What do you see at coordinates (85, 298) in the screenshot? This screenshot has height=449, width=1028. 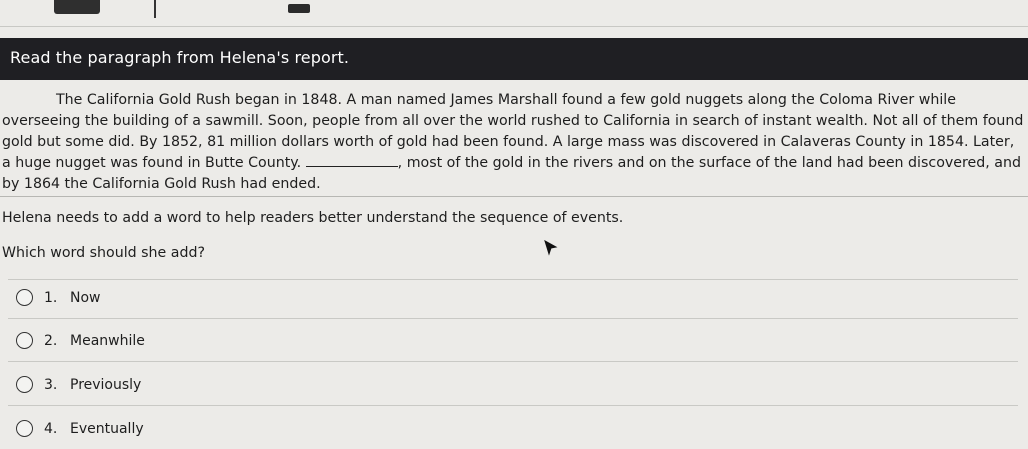 I see `option-label: Now` at bounding box center [85, 298].